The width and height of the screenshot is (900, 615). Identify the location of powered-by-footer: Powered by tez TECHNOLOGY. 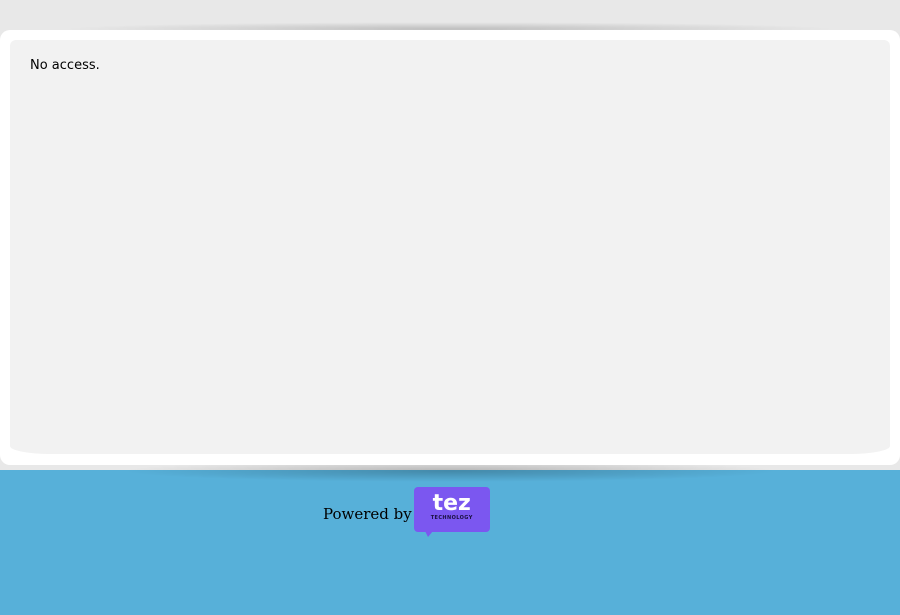
(406, 512).